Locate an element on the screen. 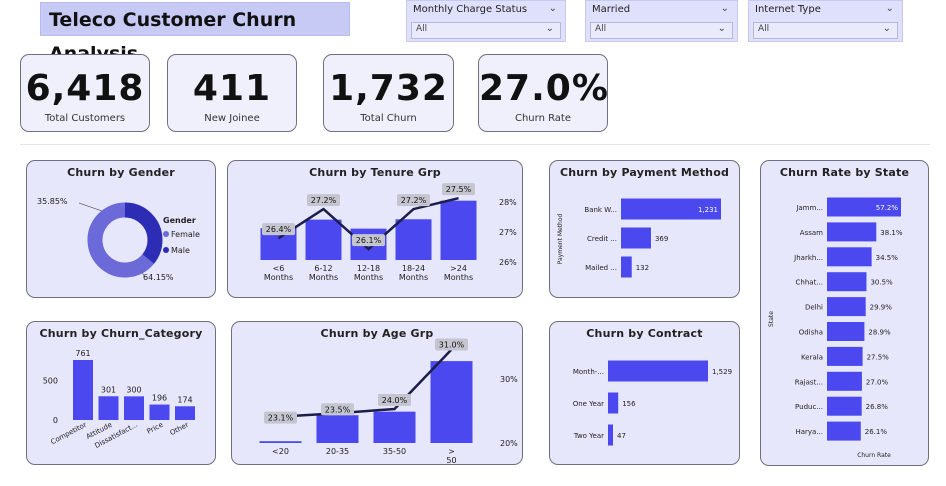  data-label: 27.5% is located at coordinates (878, 357).